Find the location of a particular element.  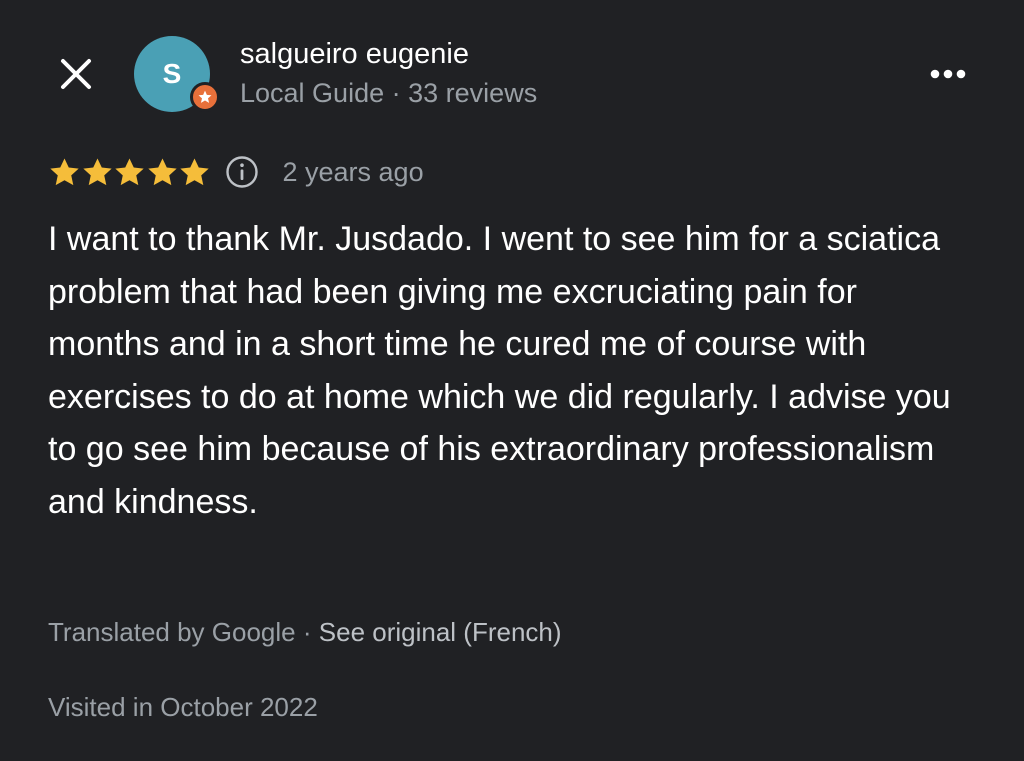

reviewer-avatar-group: S is located at coordinates (177, 76).